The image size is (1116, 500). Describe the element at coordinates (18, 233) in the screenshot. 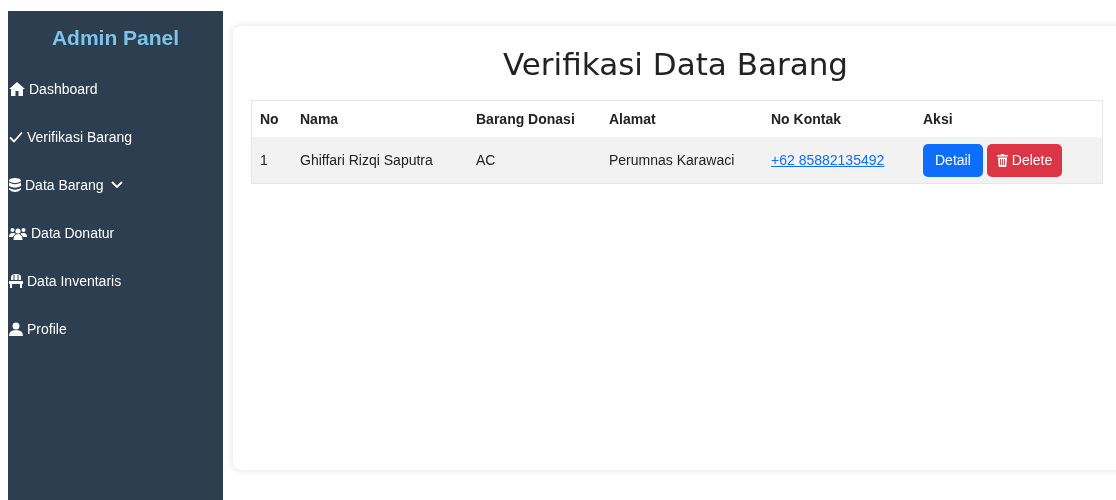

I see `users-icon` at that location.